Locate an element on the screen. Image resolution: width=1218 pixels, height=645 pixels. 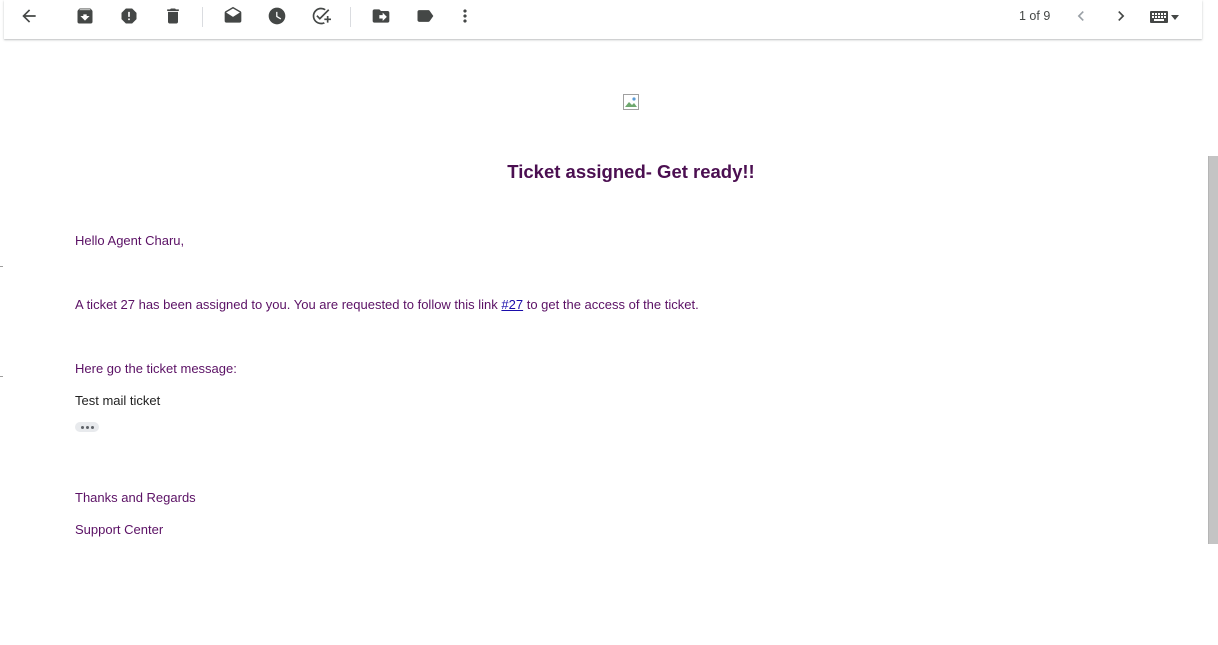
signature-text: Support Center is located at coordinates (119, 529).